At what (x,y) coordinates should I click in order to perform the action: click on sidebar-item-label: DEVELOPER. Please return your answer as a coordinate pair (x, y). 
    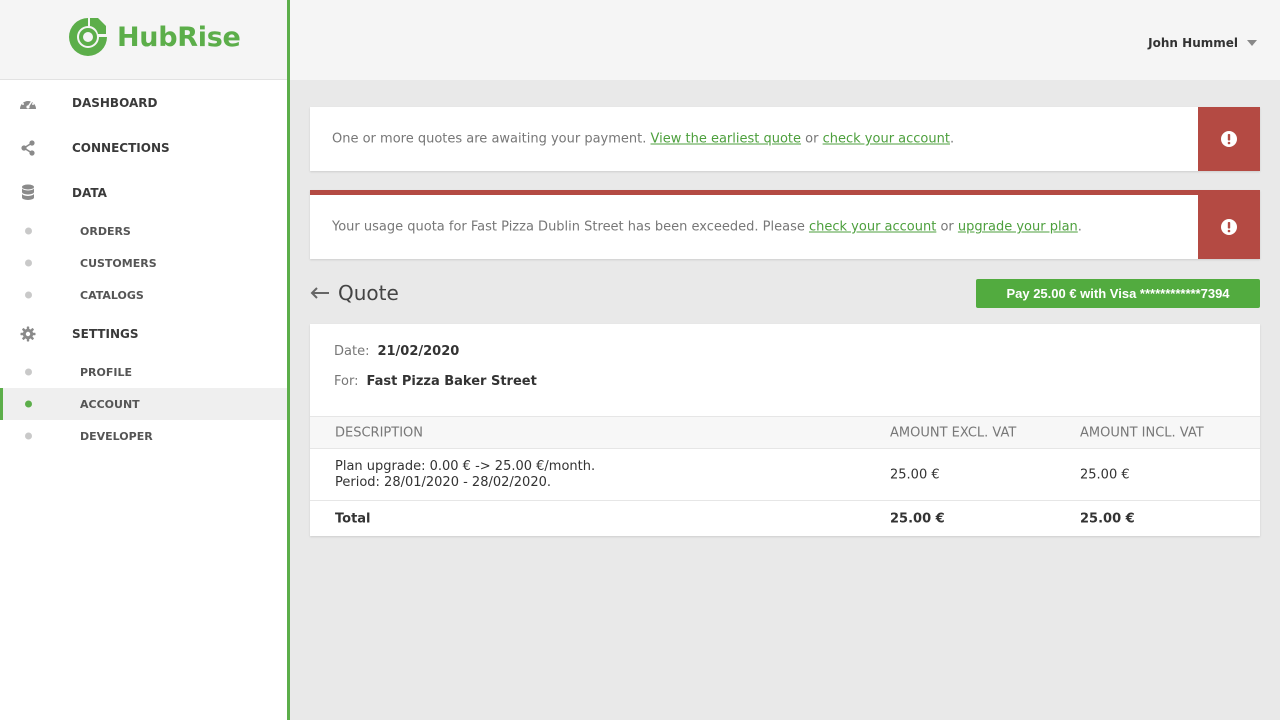
    Looking at the image, I should click on (116, 436).